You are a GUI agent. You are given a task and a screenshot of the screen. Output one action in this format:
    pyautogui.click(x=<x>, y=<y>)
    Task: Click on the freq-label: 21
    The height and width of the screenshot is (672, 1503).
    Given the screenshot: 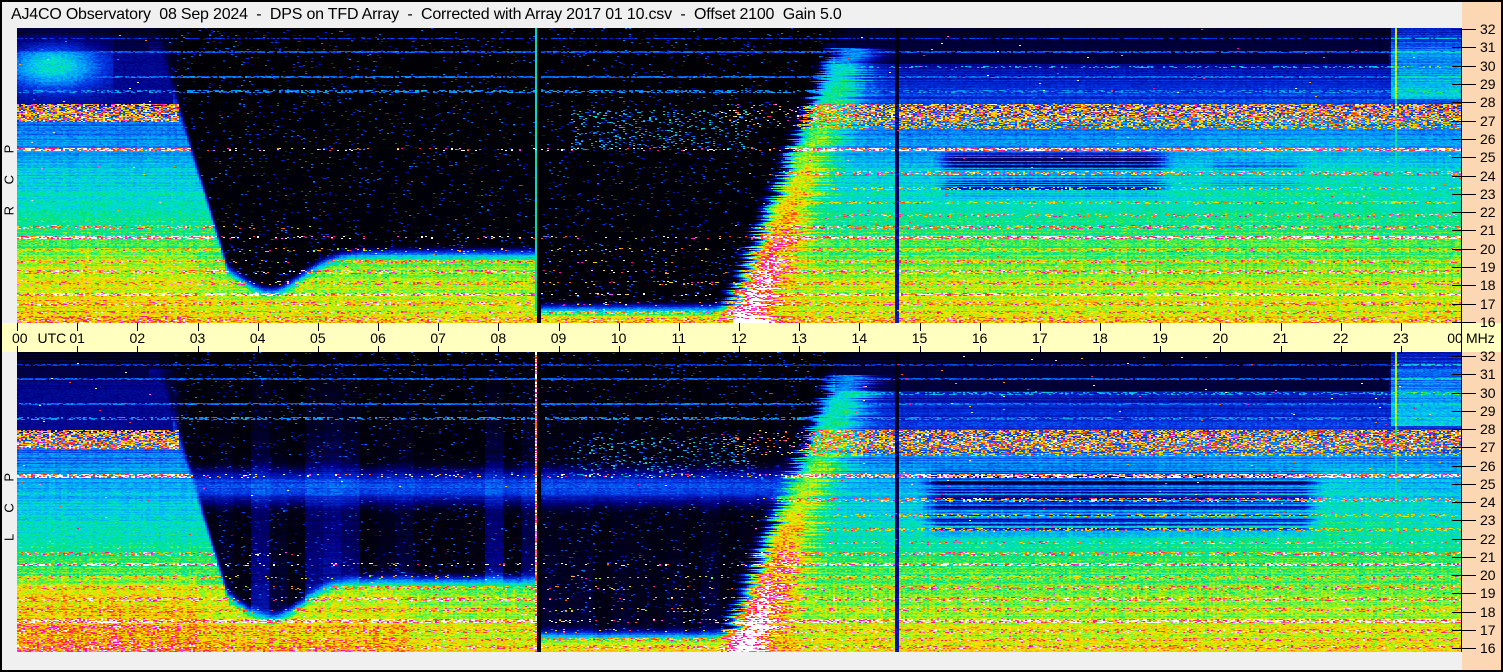 What is the action you would take?
    pyautogui.click(x=1488, y=556)
    